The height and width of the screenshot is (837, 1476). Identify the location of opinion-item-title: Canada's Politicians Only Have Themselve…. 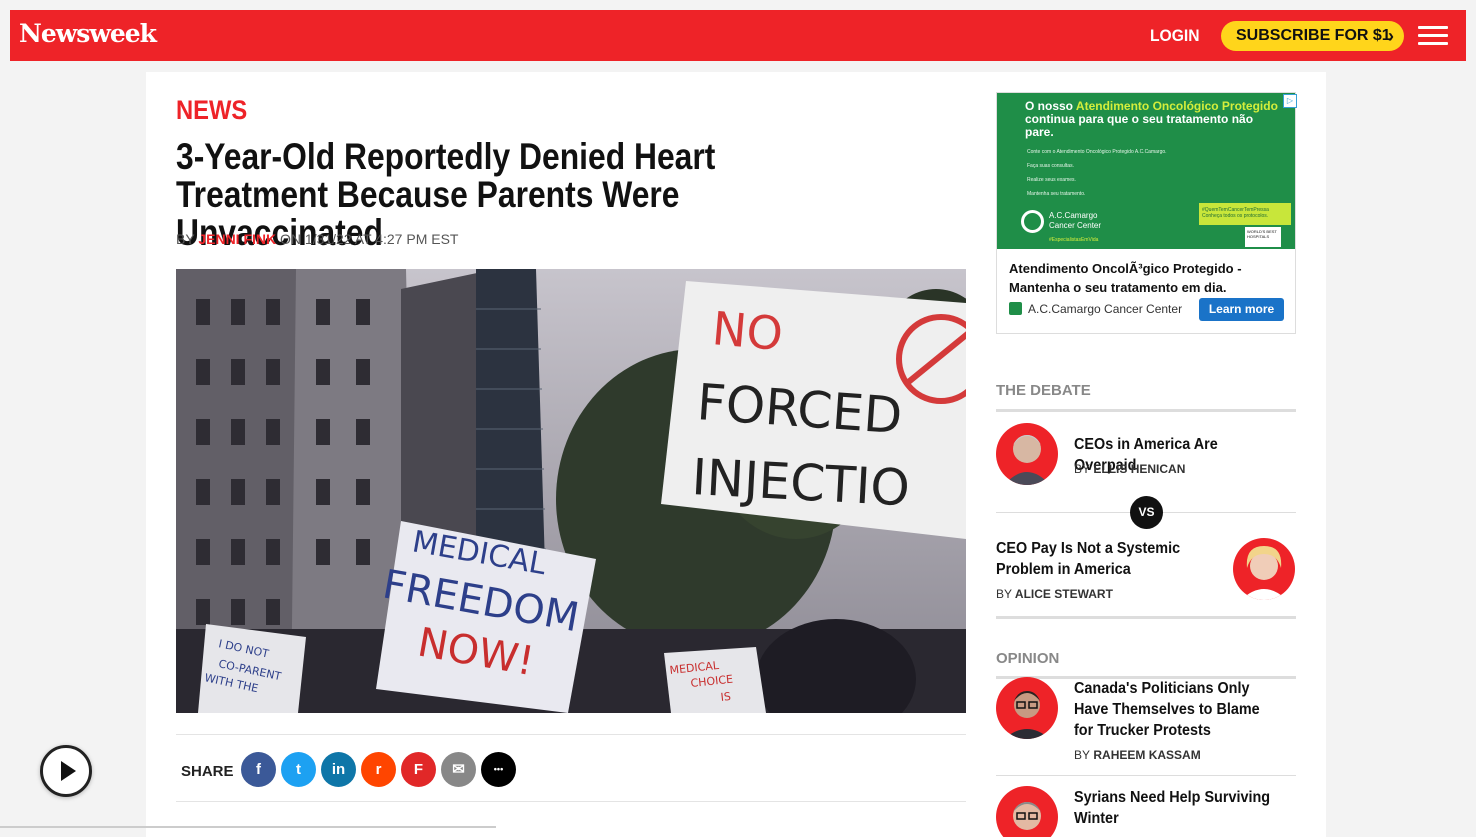
(1177, 709).